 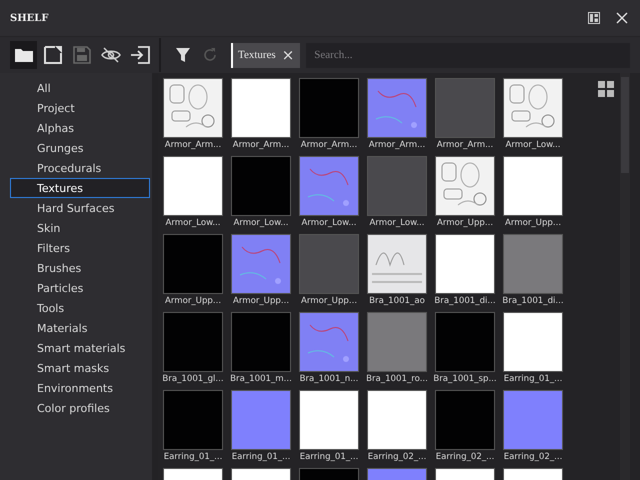 I want to click on sidebar-item: Environments, so click(x=80, y=388).